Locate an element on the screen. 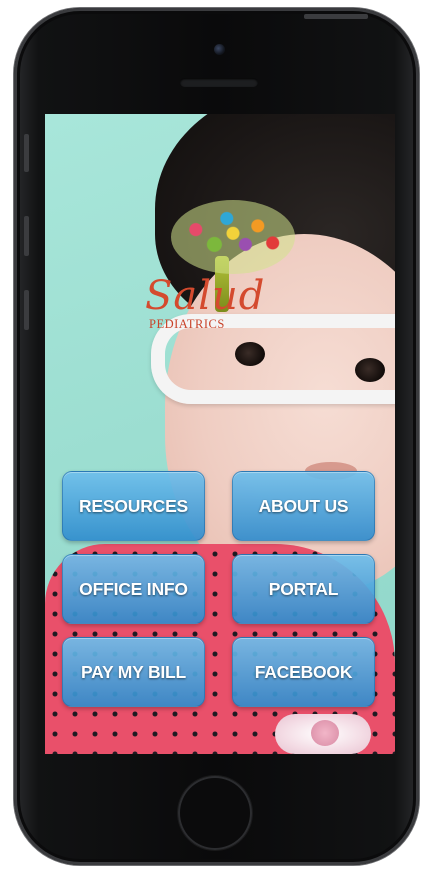 The height and width of the screenshot is (871, 429). pay-my-bill-button: PAY MY BILL is located at coordinates (133, 672).